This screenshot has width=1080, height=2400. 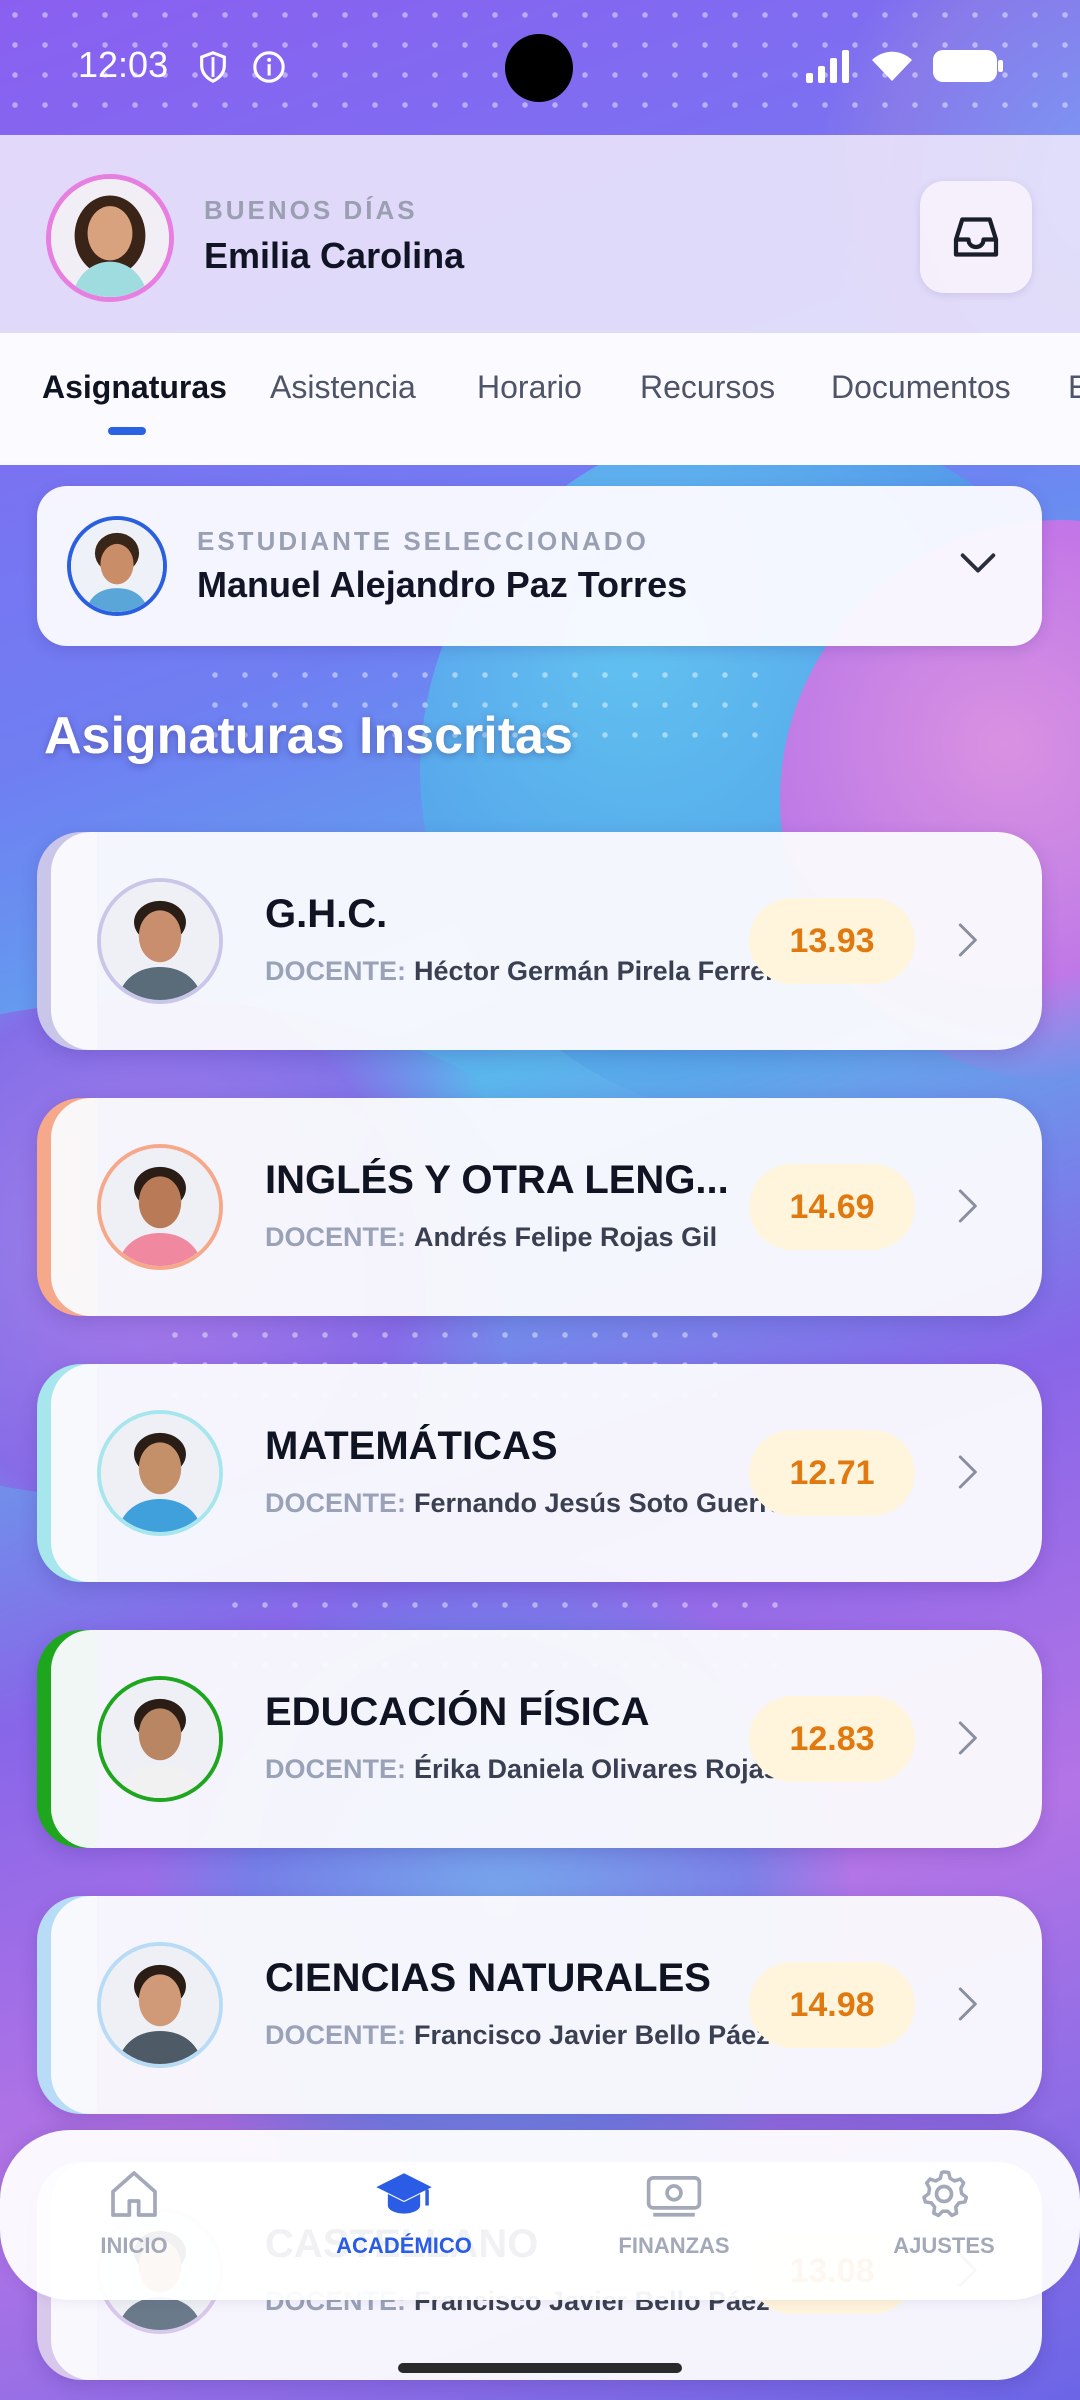 What do you see at coordinates (596, 1769) in the screenshot?
I see `teacher-name: Érika Daniela Olivares Rojas` at bounding box center [596, 1769].